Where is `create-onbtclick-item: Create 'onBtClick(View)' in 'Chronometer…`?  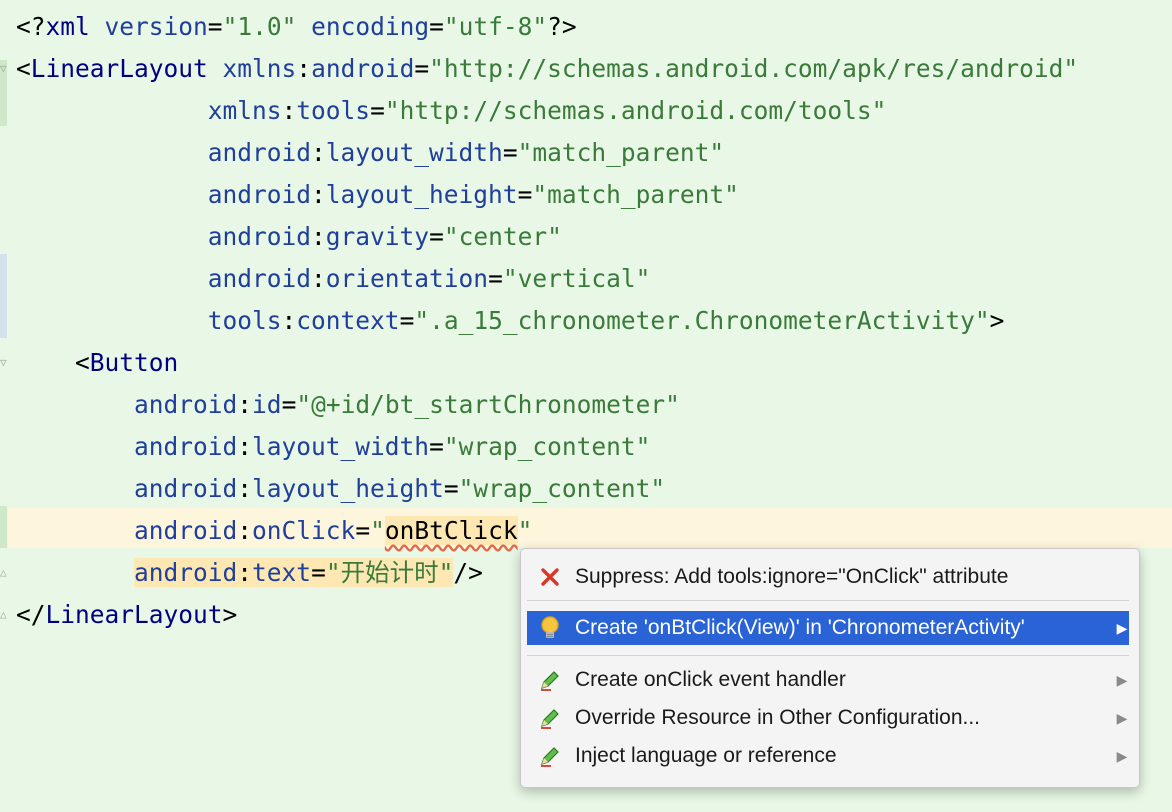 create-onbtclick-item: Create 'onBtClick(View)' in 'Chronometer… is located at coordinates (828, 628).